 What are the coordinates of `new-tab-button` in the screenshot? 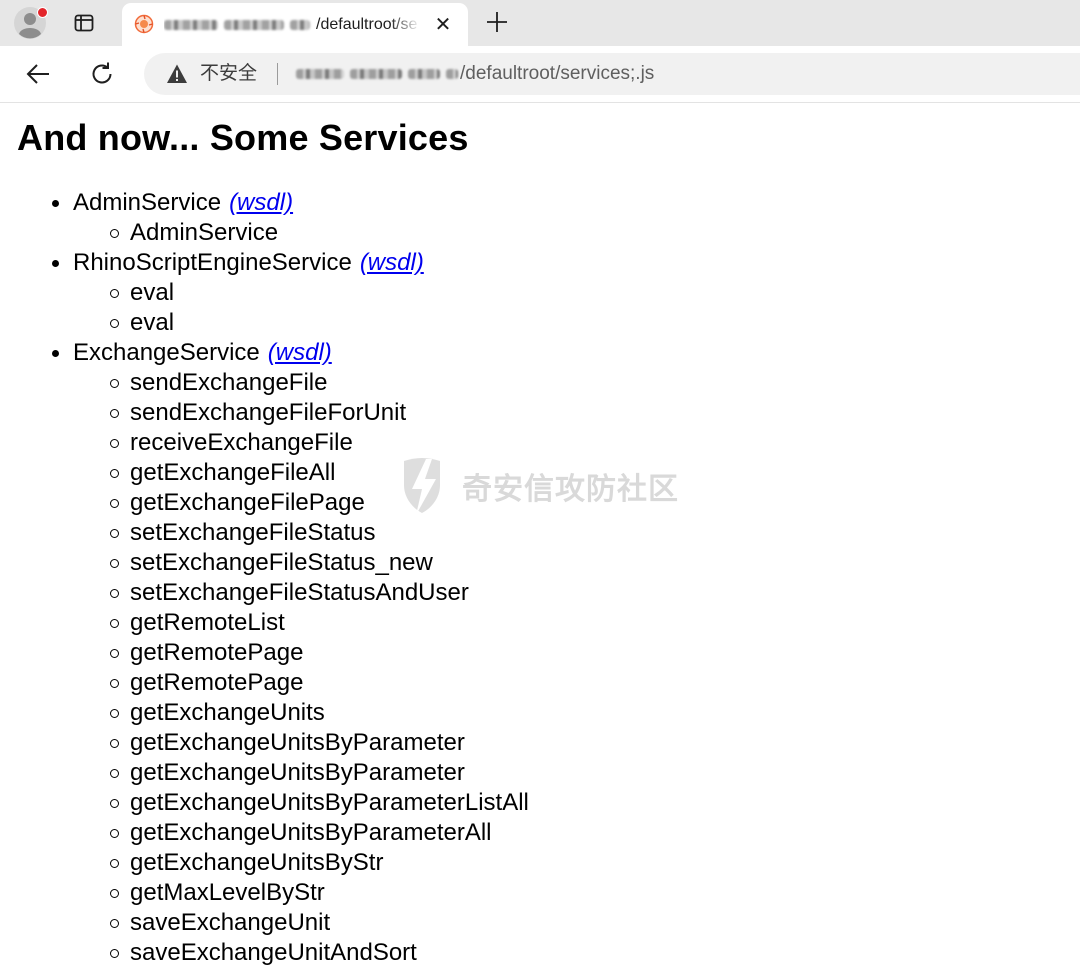 It's located at (497, 22).